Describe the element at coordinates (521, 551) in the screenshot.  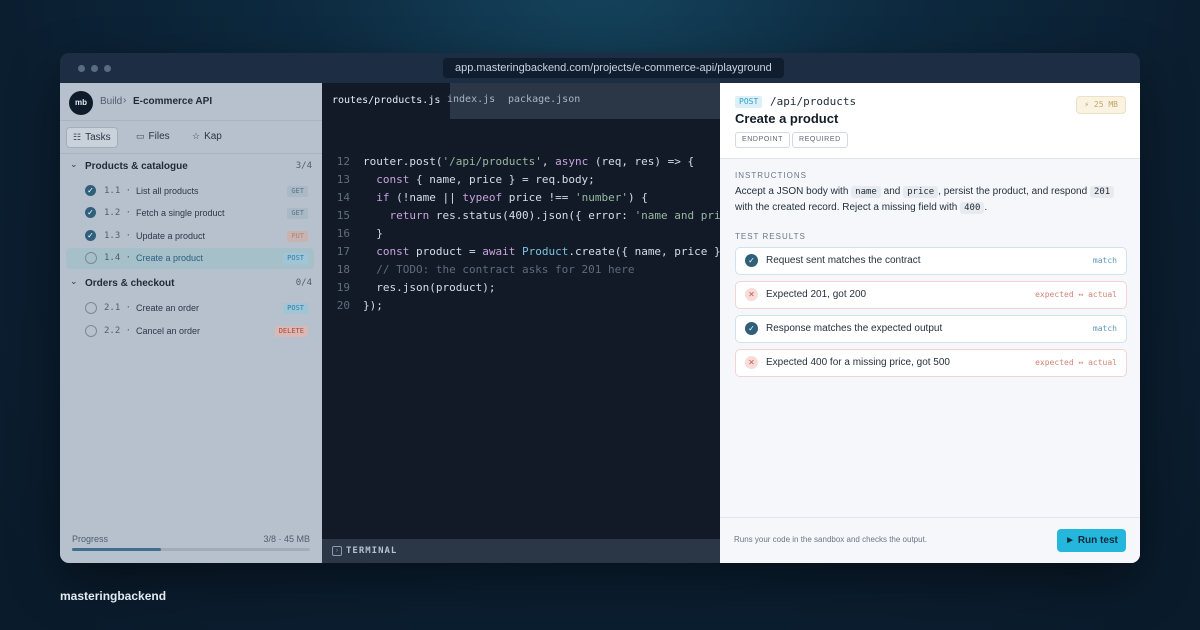
I see `terminal-bar: › TERMINAL` at that location.